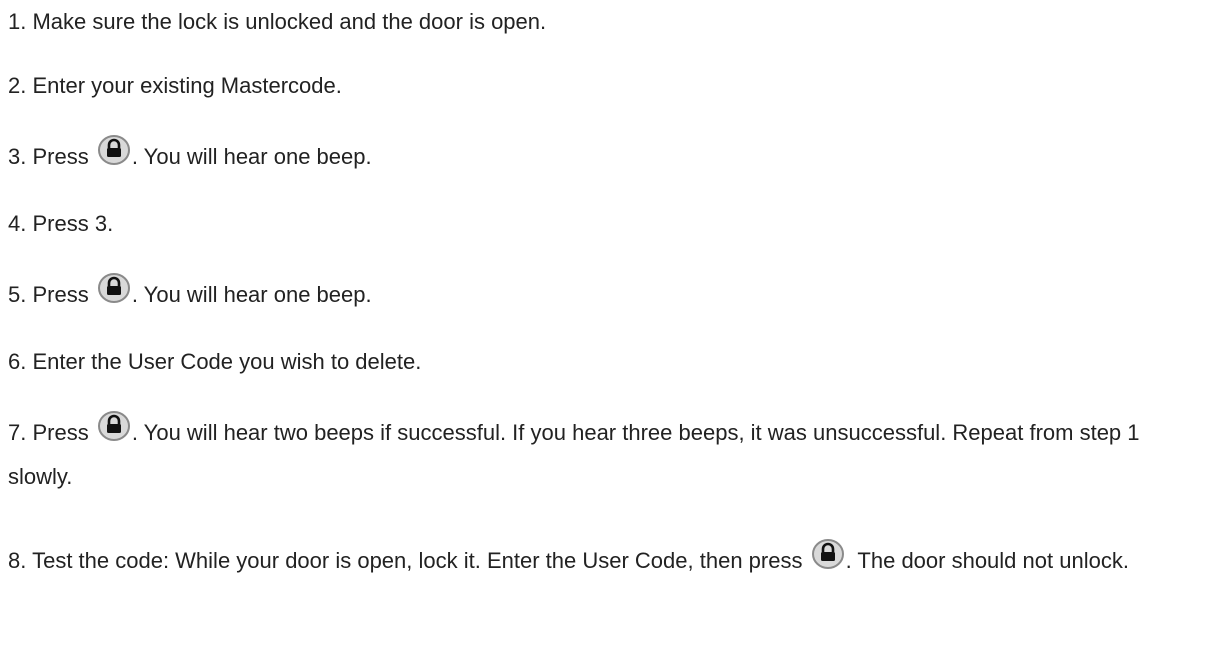 The height and width of the screenshot is (650, 1208). Describe the element at coordinates (17, 294) in the screenshot. I see `step-number: 5.` at that location.